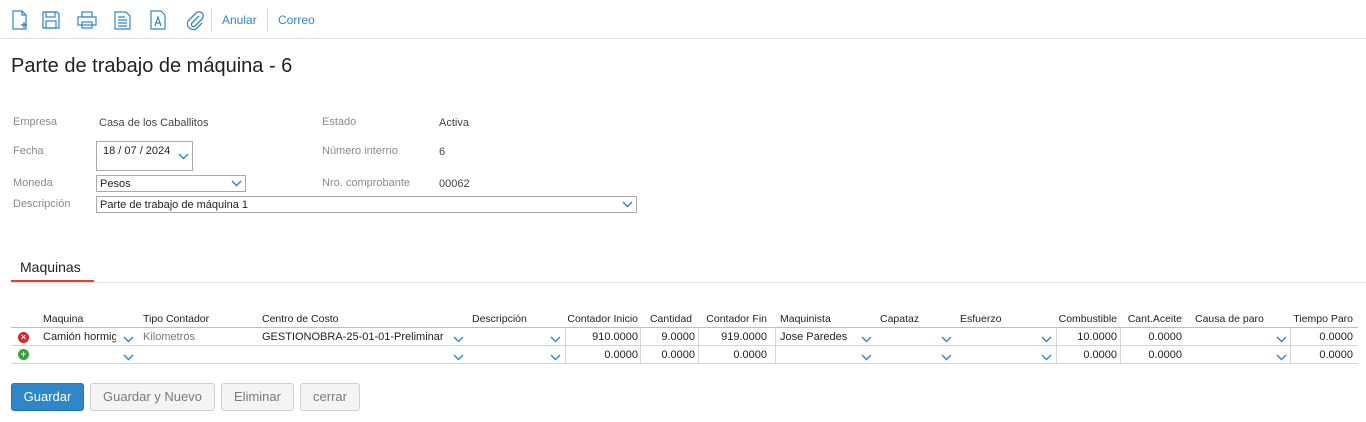 Image resolution: width=1366 pixels, height=422 pixels. Describe the element at coordinates (330, 397) in the screenshot. I see `cerrar-button: cerrar` at that location.